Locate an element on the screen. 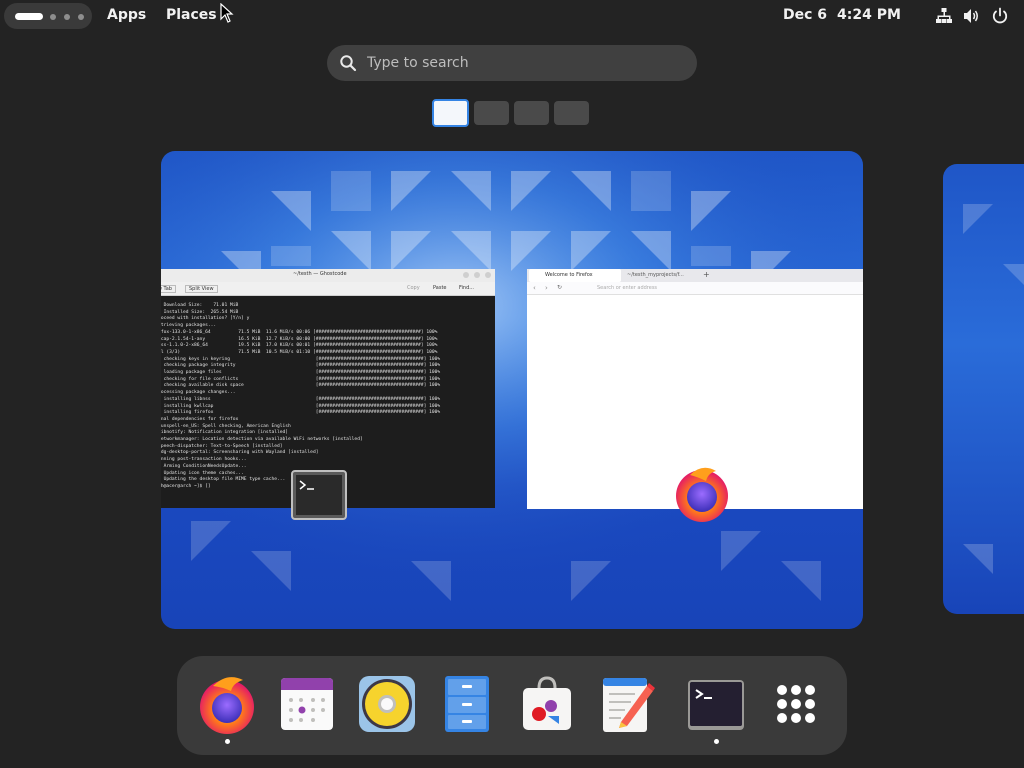  address-bar: Search or enter address is located at coordinates (627, 288).